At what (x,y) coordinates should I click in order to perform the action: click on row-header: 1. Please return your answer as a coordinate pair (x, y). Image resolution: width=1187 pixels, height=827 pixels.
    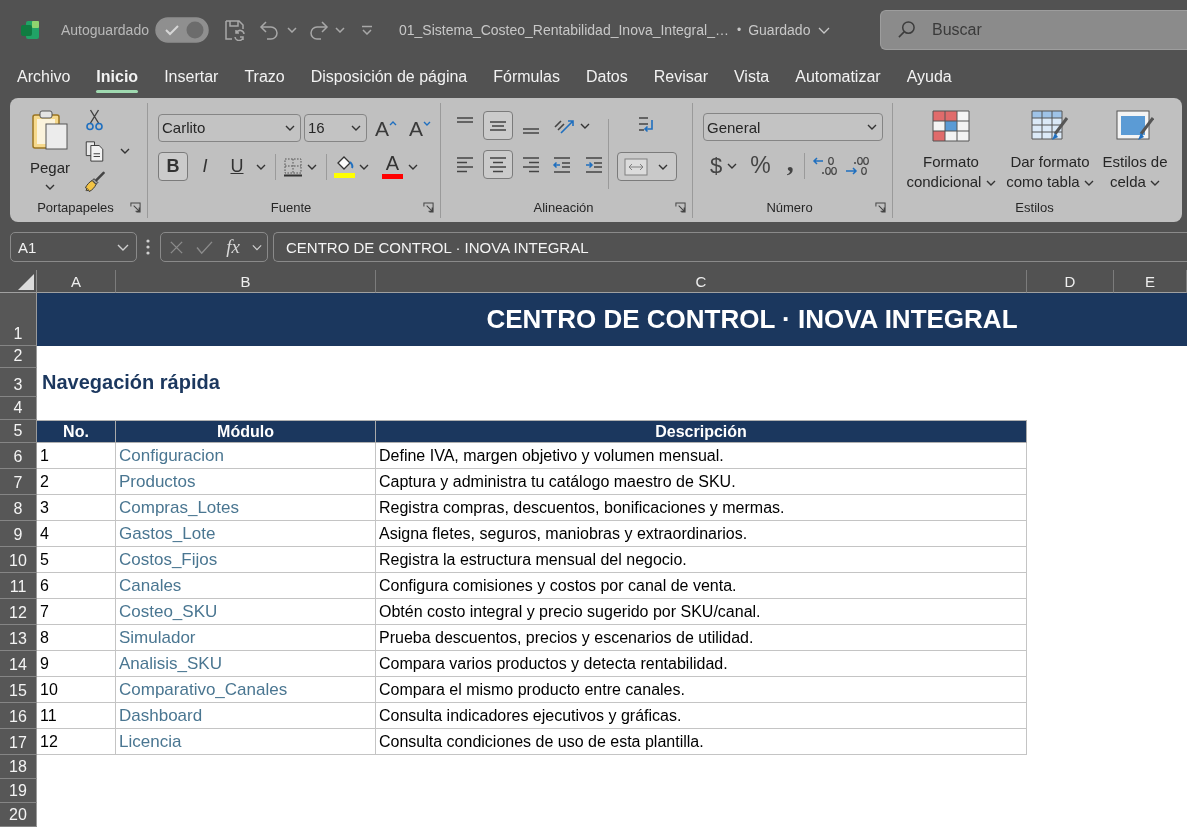
    Looking at the image, I should click on (18, 319).